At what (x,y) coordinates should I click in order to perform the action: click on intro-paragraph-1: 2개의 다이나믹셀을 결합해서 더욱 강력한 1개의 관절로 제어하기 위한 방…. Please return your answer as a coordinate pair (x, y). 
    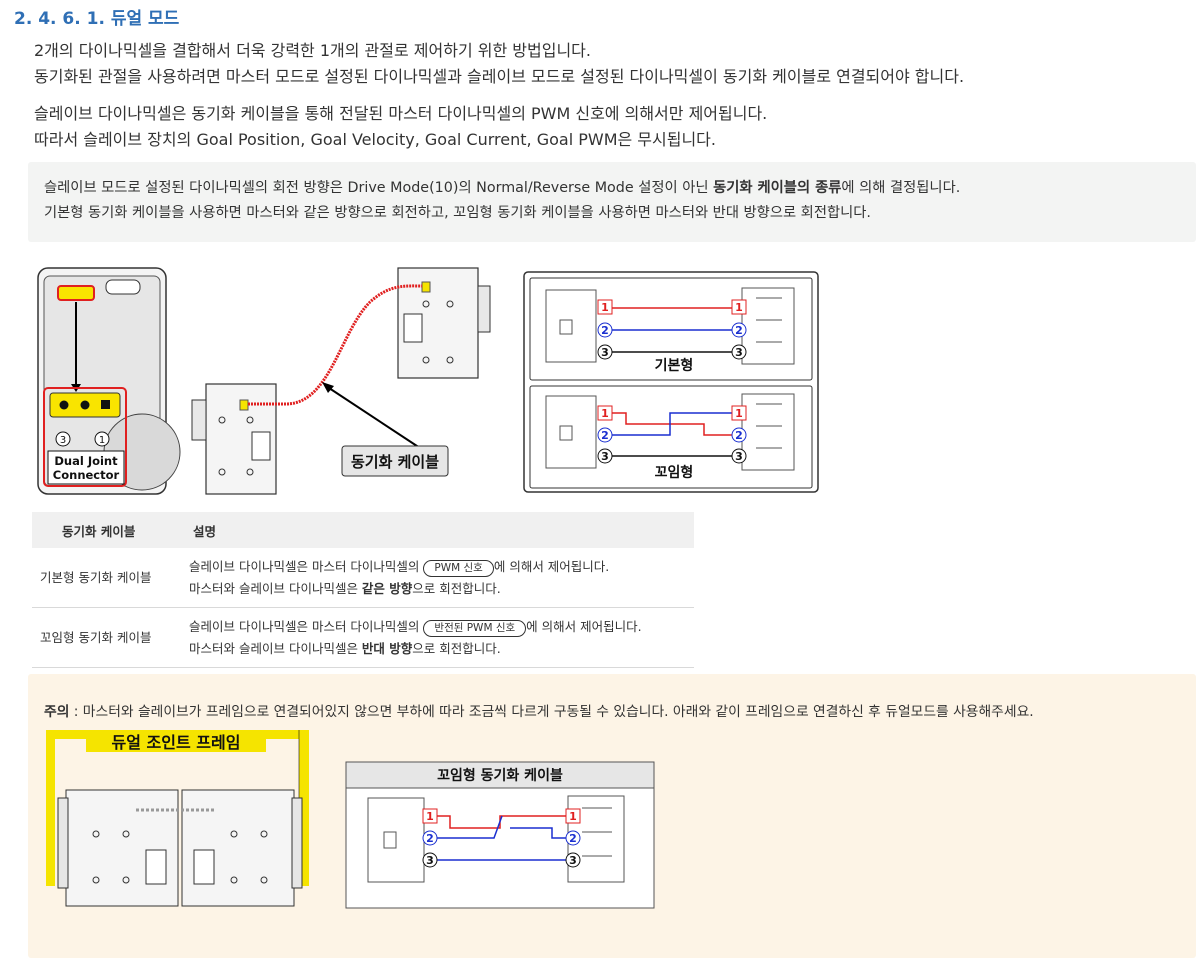
    Looking at the image, I should click on (312, 50).